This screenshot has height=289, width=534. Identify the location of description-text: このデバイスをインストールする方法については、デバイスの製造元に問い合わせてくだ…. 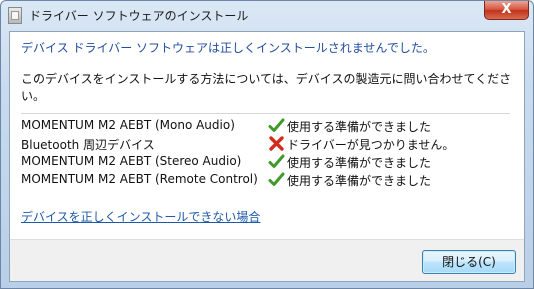
(266, 87).